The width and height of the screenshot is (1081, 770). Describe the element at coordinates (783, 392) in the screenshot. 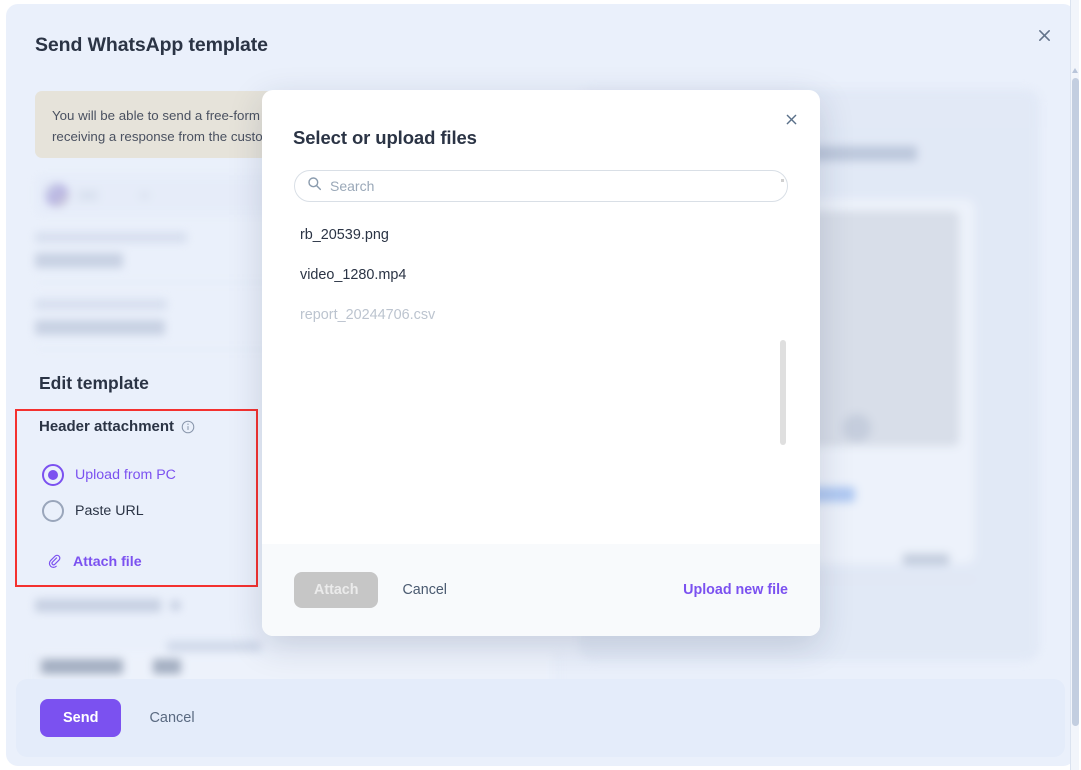

I see `file-list-scrollbar-thumb` at that location.